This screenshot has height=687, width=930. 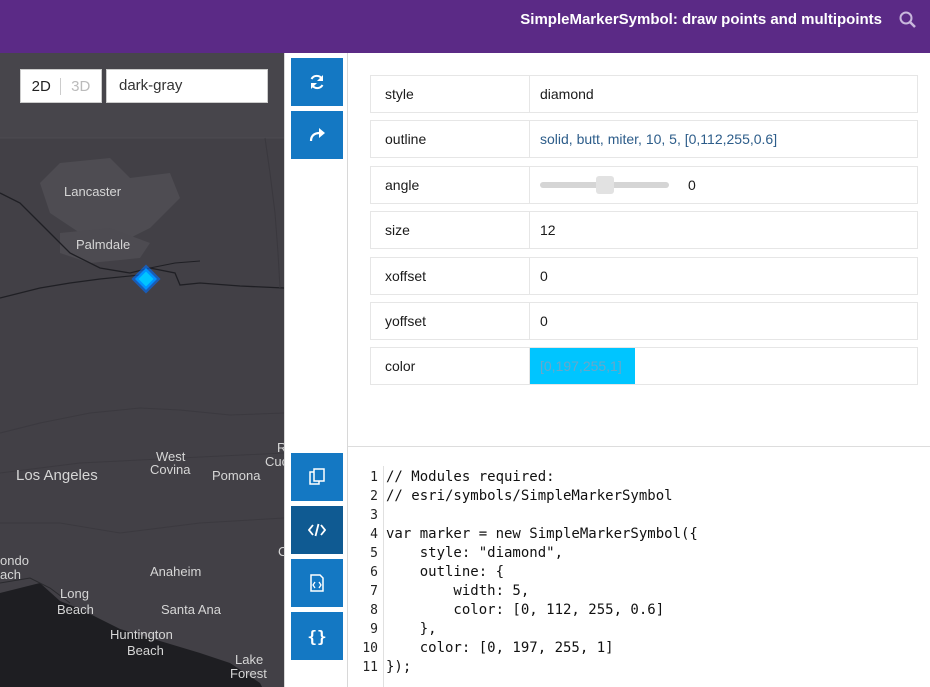 I want to click on code-file-icon, so click(x=317, y=583).